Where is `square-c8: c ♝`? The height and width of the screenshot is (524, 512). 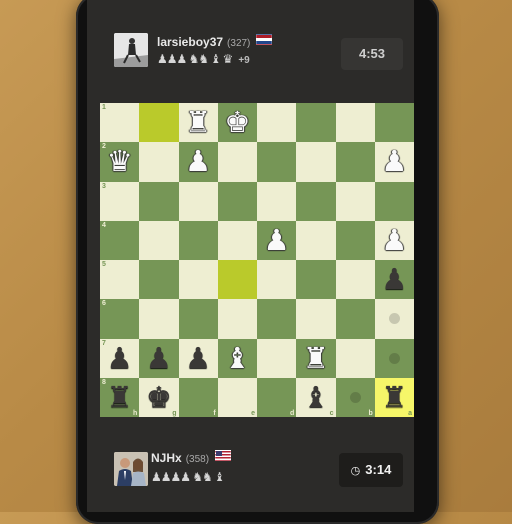
square-c8: c ♝ is located at coordinates (316, 397).